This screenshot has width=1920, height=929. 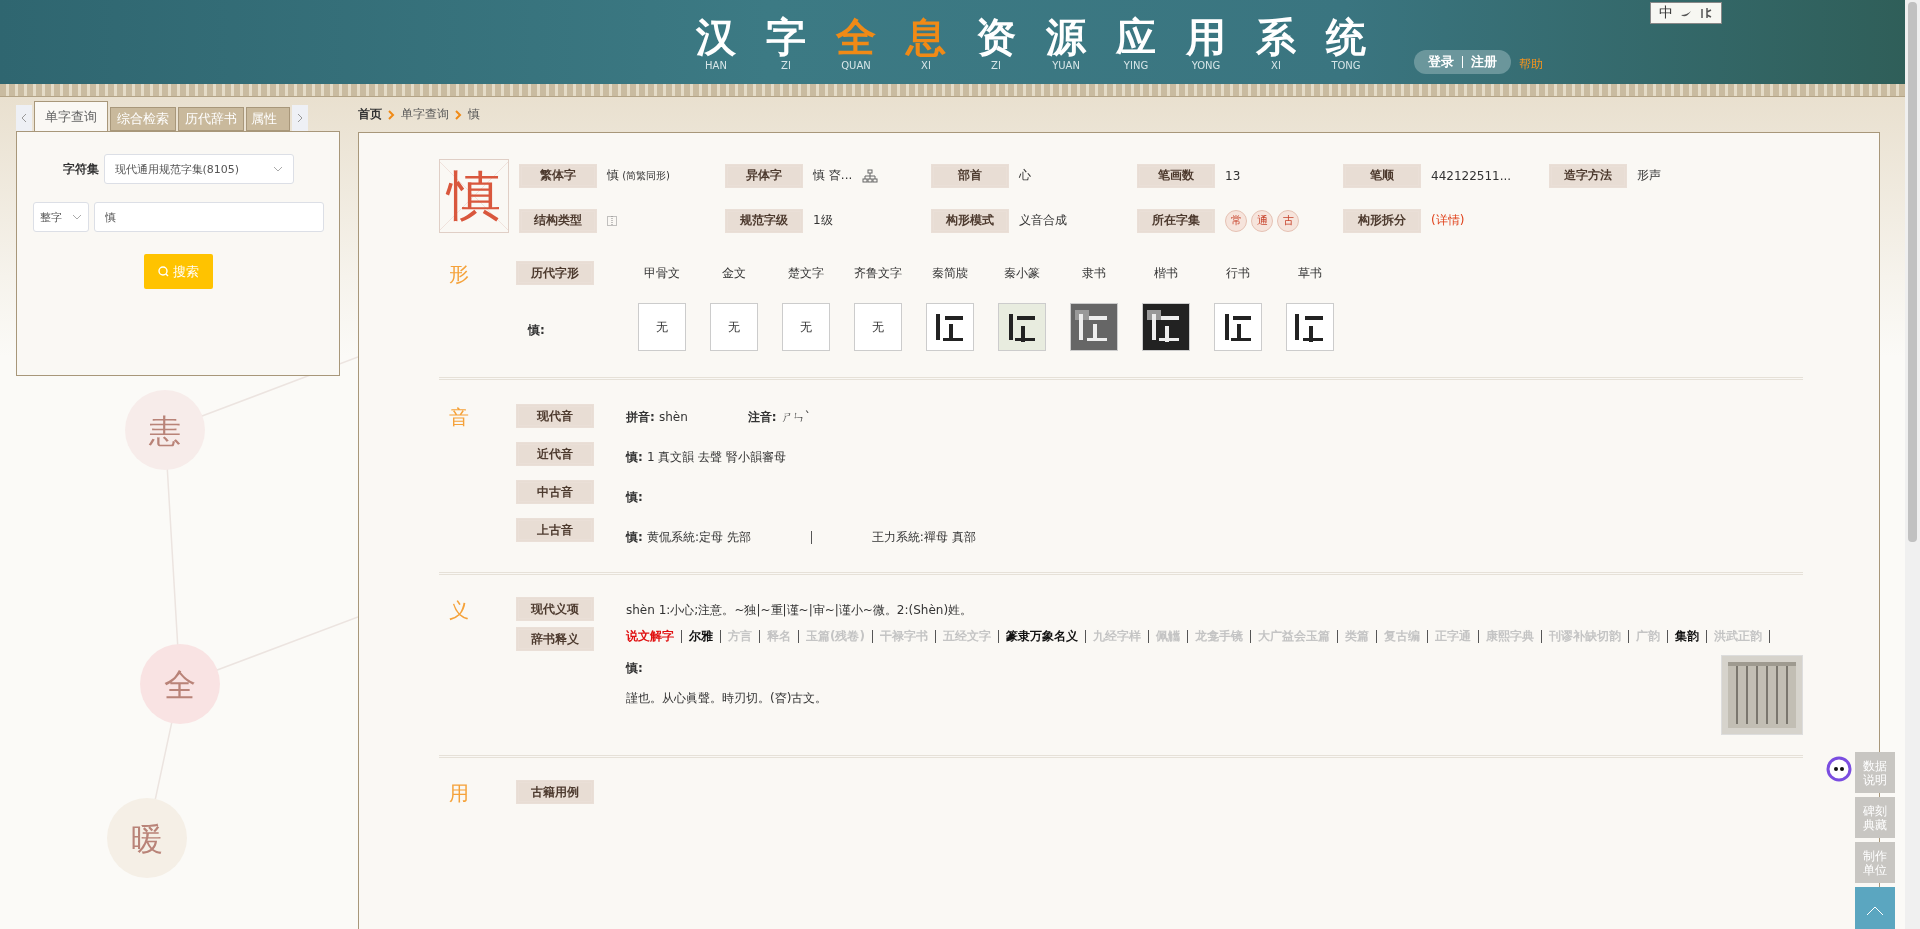 What do you see at coordinates (727, 698) in the screenshot?
I see `definition-text: 謹也。从心眞聲。時刃切。(昚)古文。` at bounding box center [727, 698].